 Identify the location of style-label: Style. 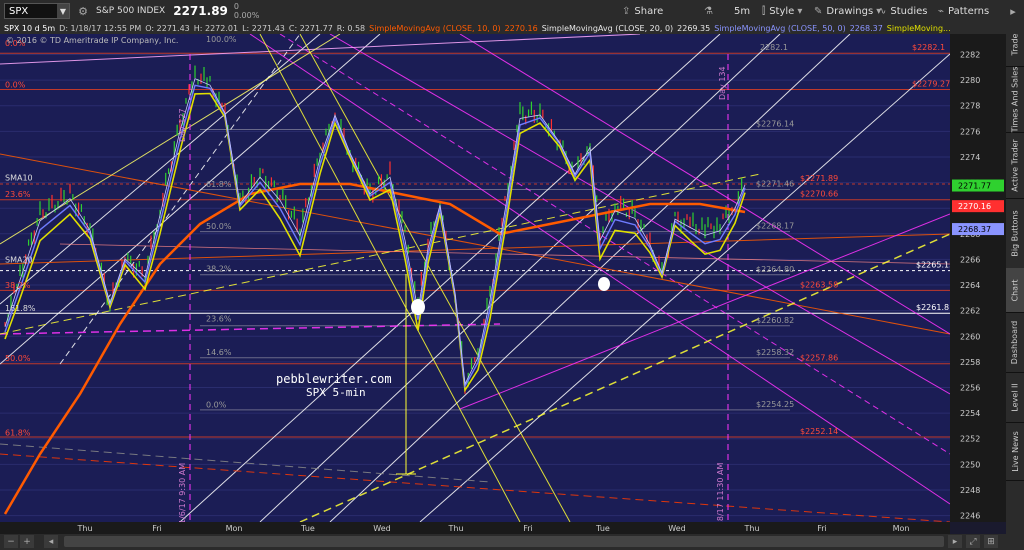
(782, 11).